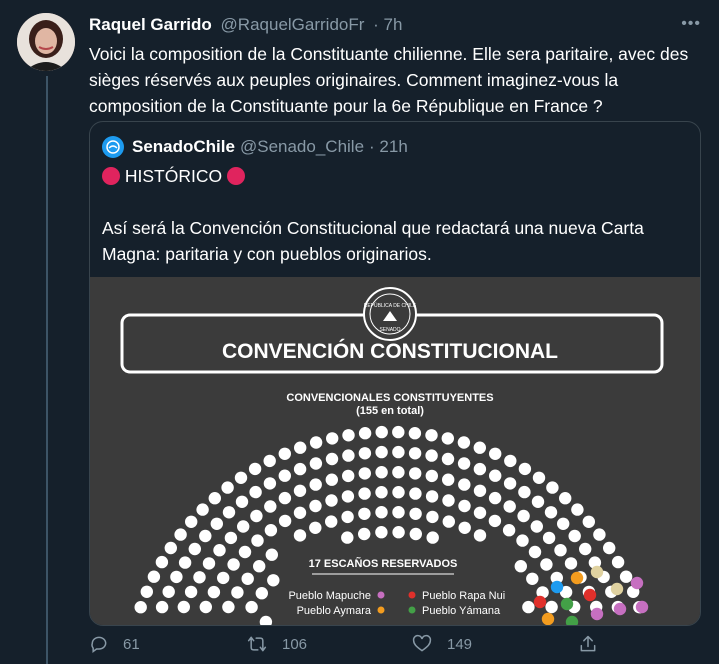 This screenshot has height=664, width=719. What do you see at coordinates (302, 147) in the screenshot?
I see `quote-author-handle: @Senado_Chile` at bounding box center [302, 147].